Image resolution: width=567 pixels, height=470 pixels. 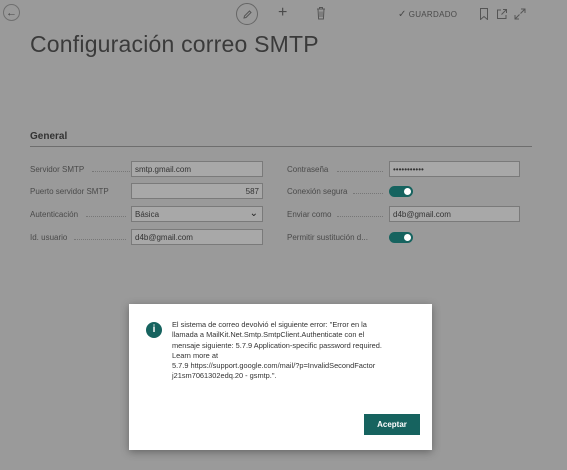 I want to click on pencil-icon, so click(x=247, y=14).